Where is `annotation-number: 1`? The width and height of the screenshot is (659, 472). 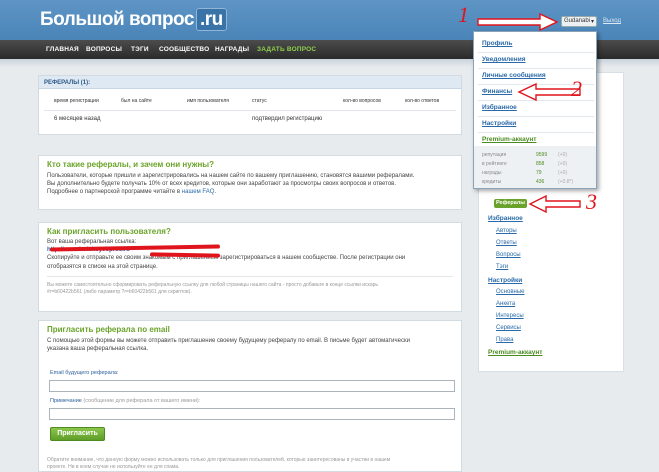 annotation-number: 1 is located at coordinates (463, 14).